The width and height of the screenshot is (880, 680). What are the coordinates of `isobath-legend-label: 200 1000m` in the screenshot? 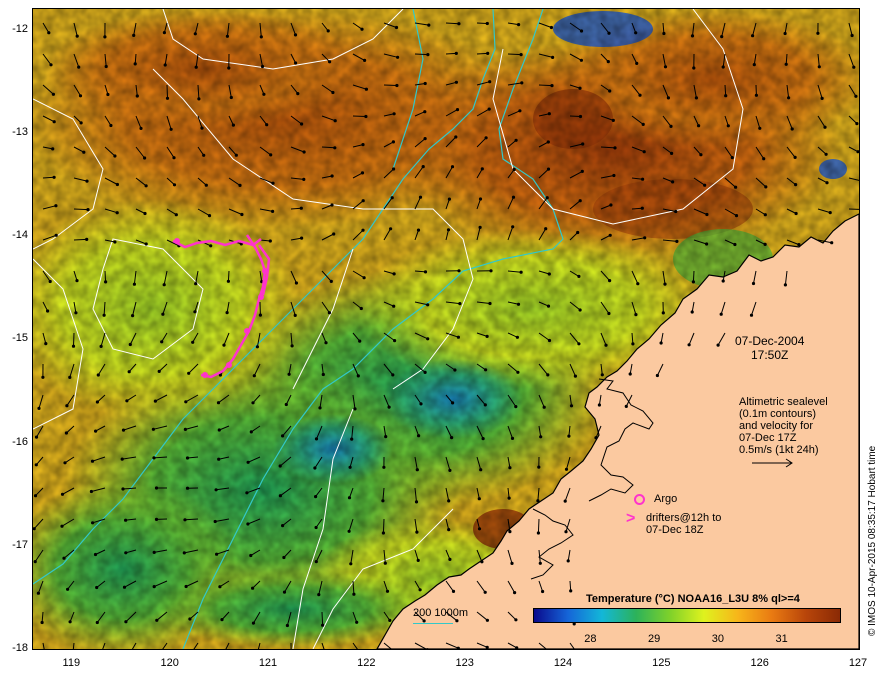 It's located at (441, 613).